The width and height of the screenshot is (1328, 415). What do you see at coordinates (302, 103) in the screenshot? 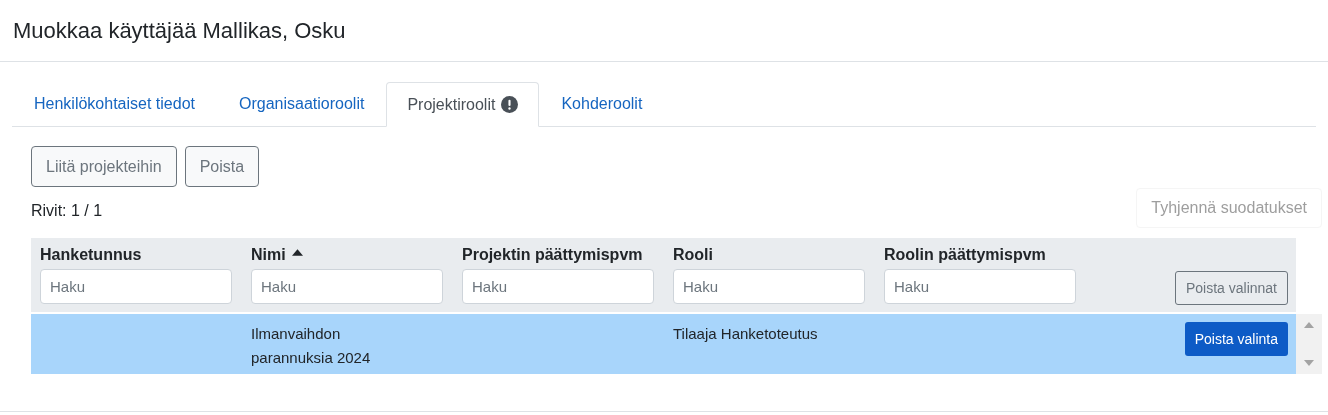
I see `tab: Organisaatioroolit` at bounding box center [302, 103].